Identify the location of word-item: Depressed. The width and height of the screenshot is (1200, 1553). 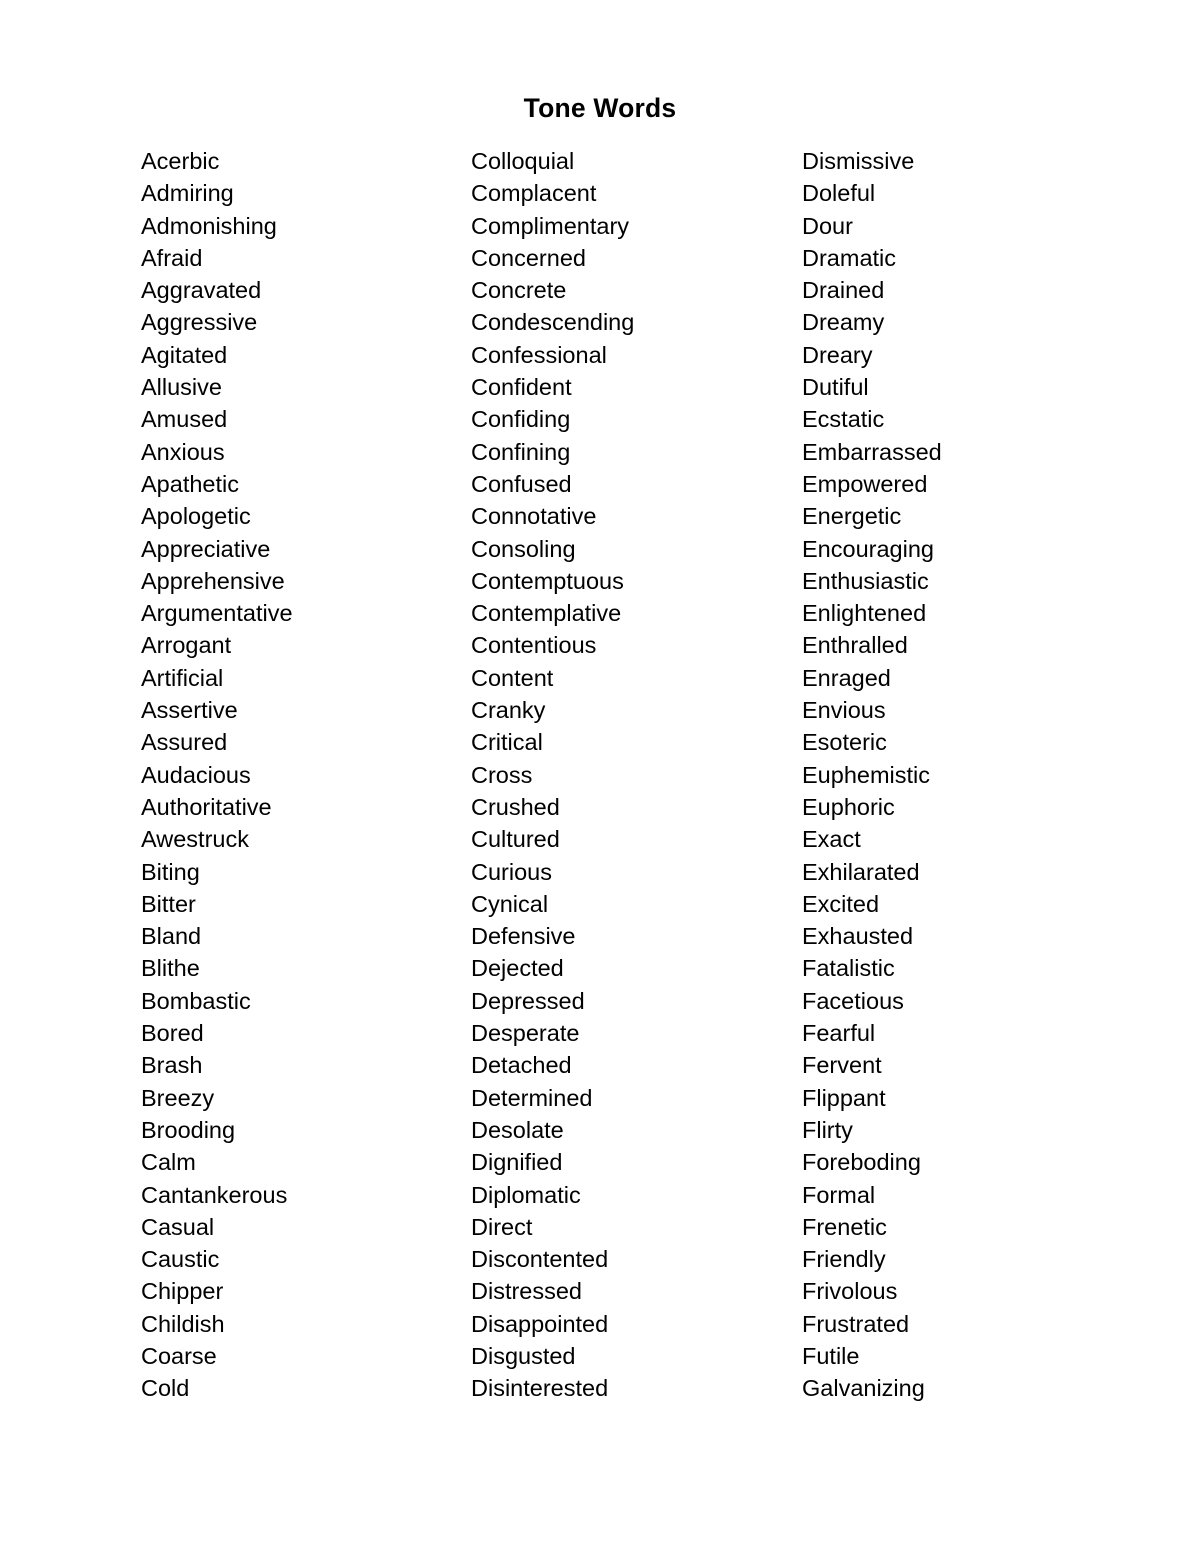
(528, 1000).